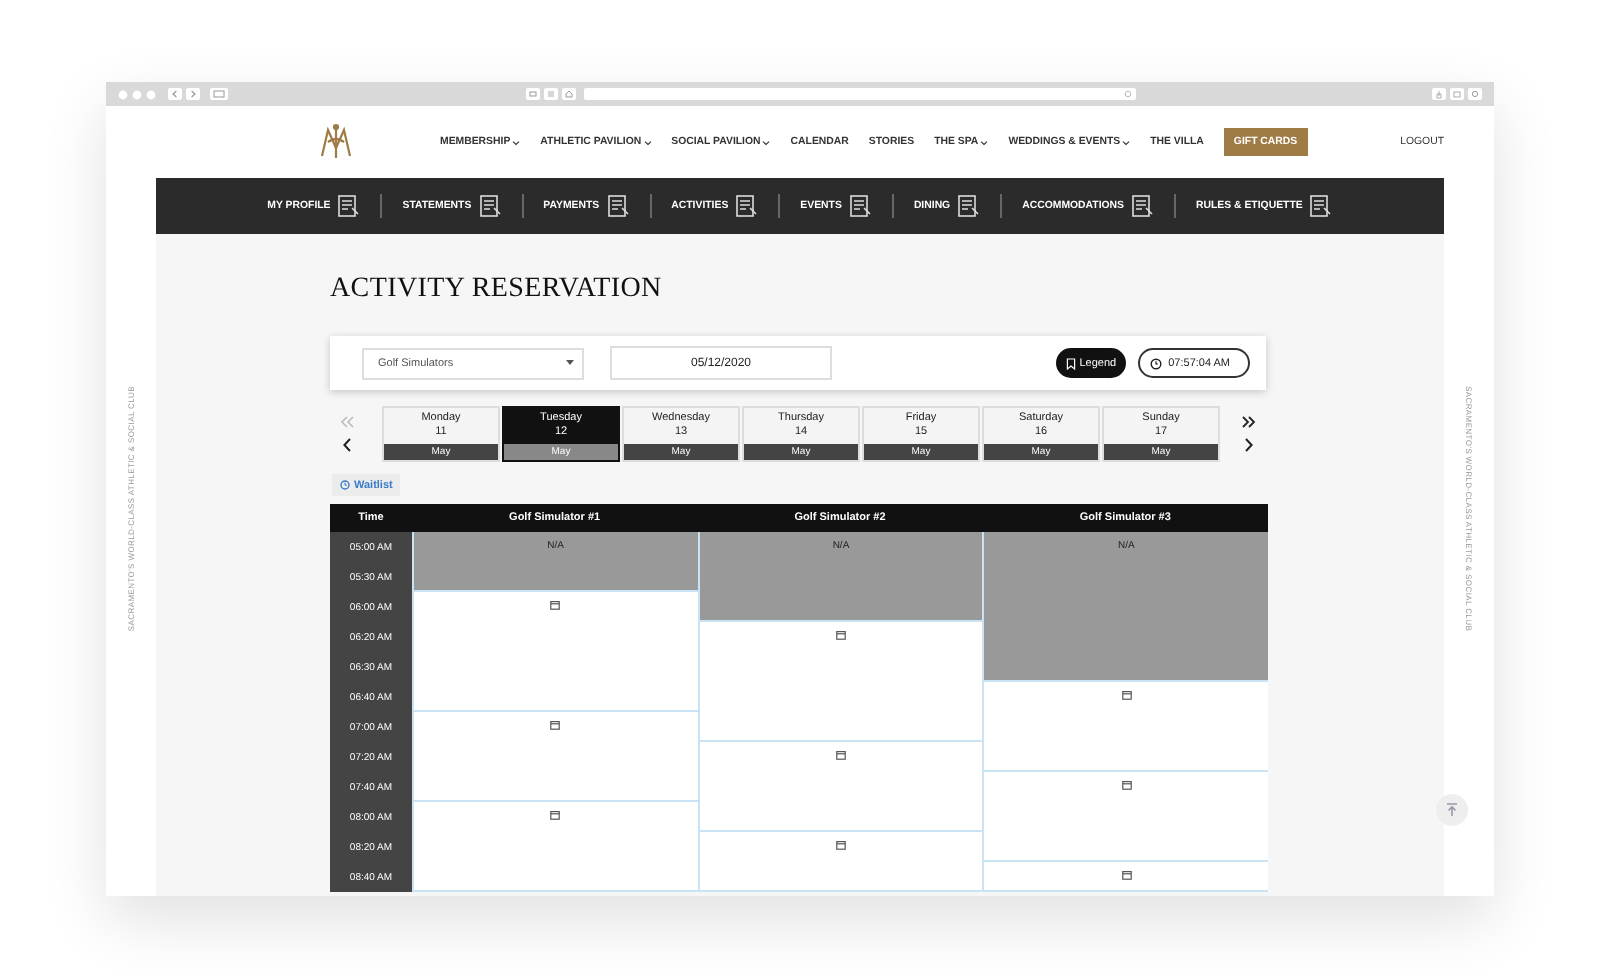 The image size is (1600, 974). Describe the element at coordinates (193, 94) in the screenshot. I see `forward-icon` at that location.